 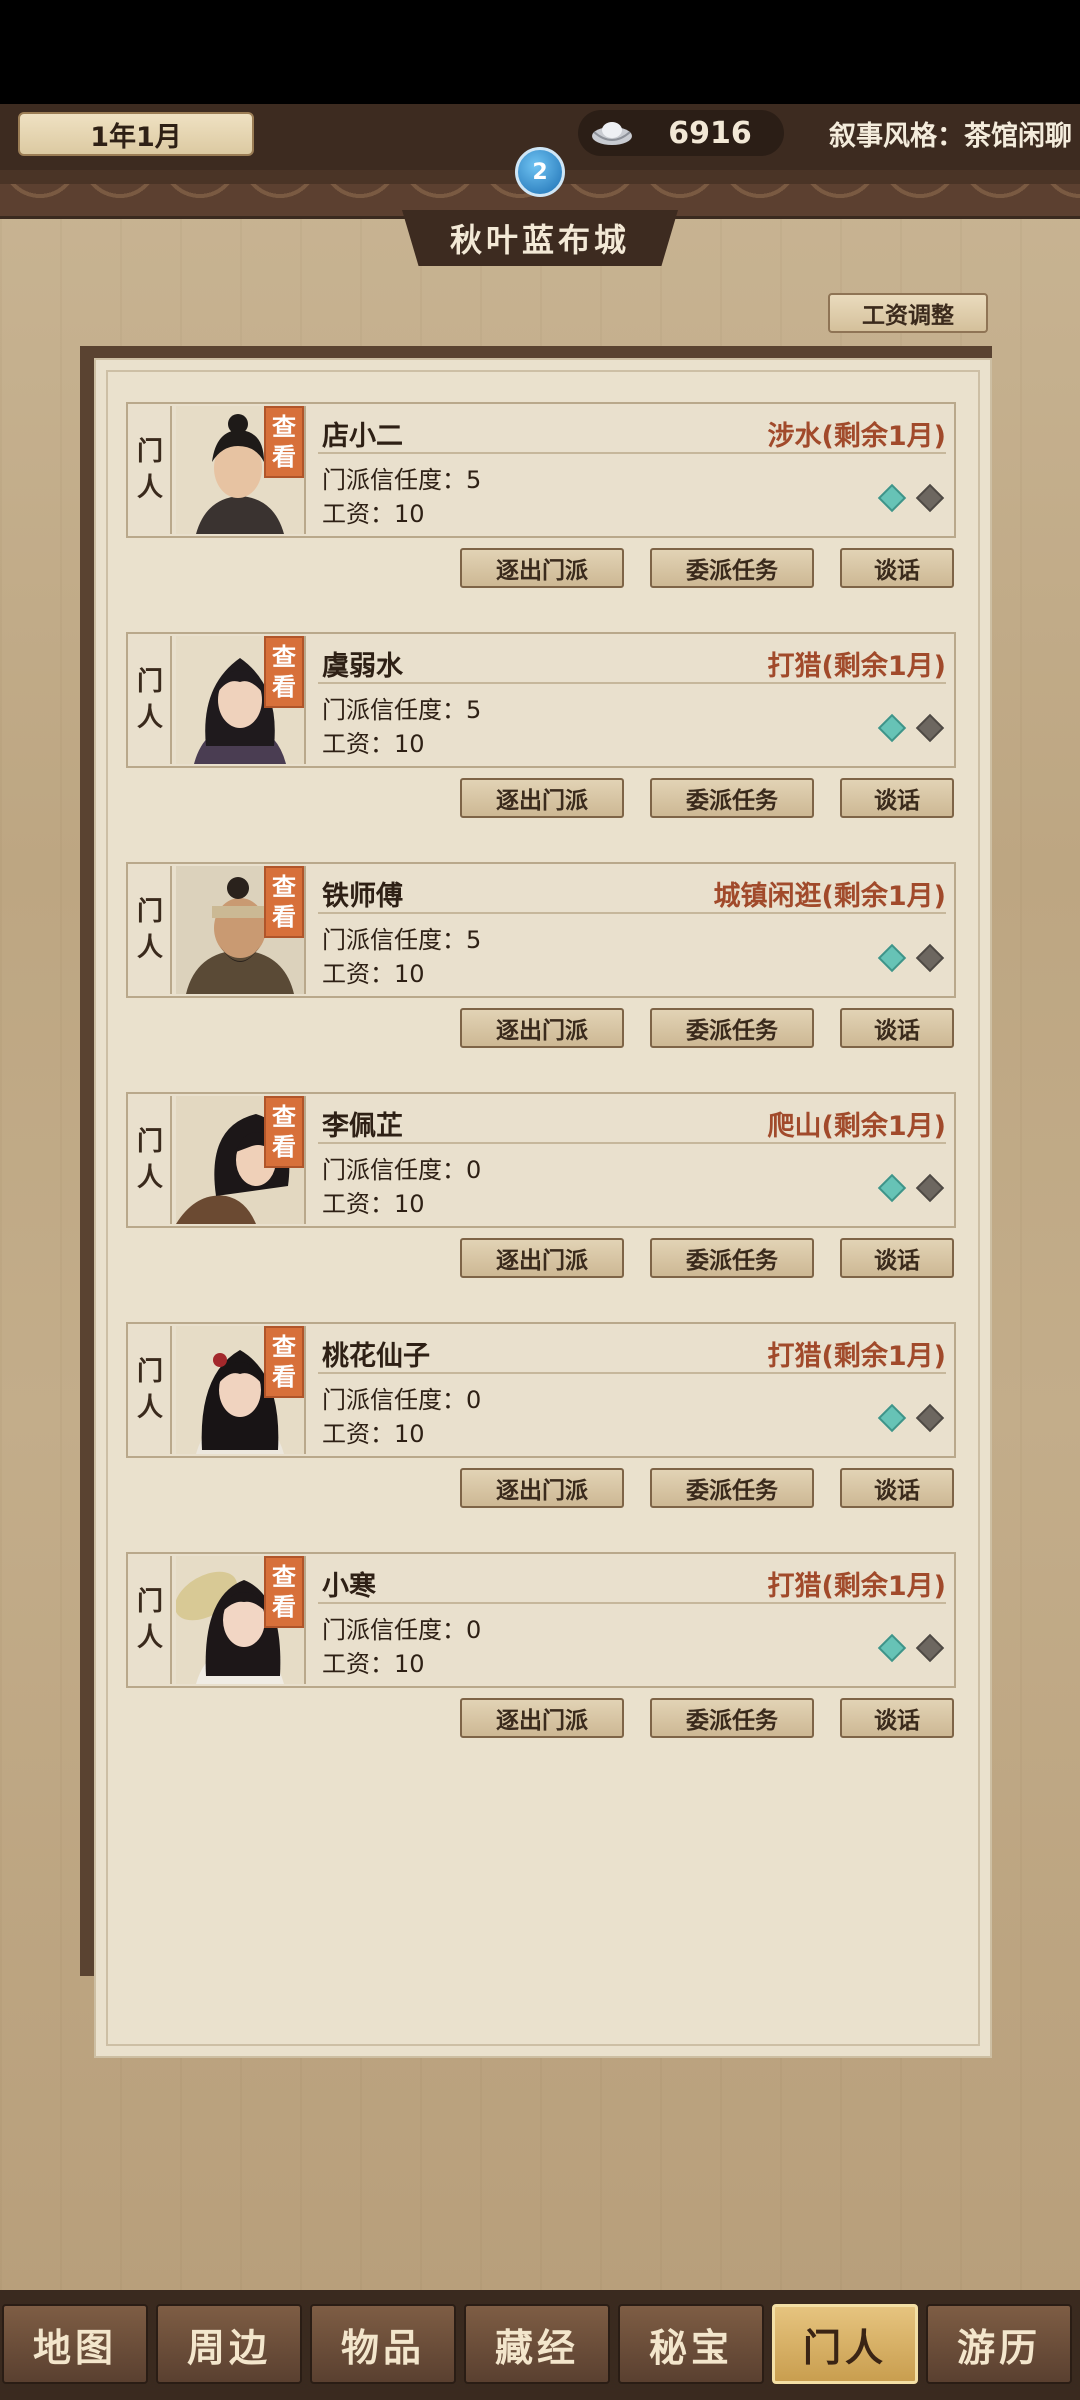 What do you see at coordinates (362, 896) in the screenshot?
I see `member-name: 铁师傅` at bounding box center [362, 896].